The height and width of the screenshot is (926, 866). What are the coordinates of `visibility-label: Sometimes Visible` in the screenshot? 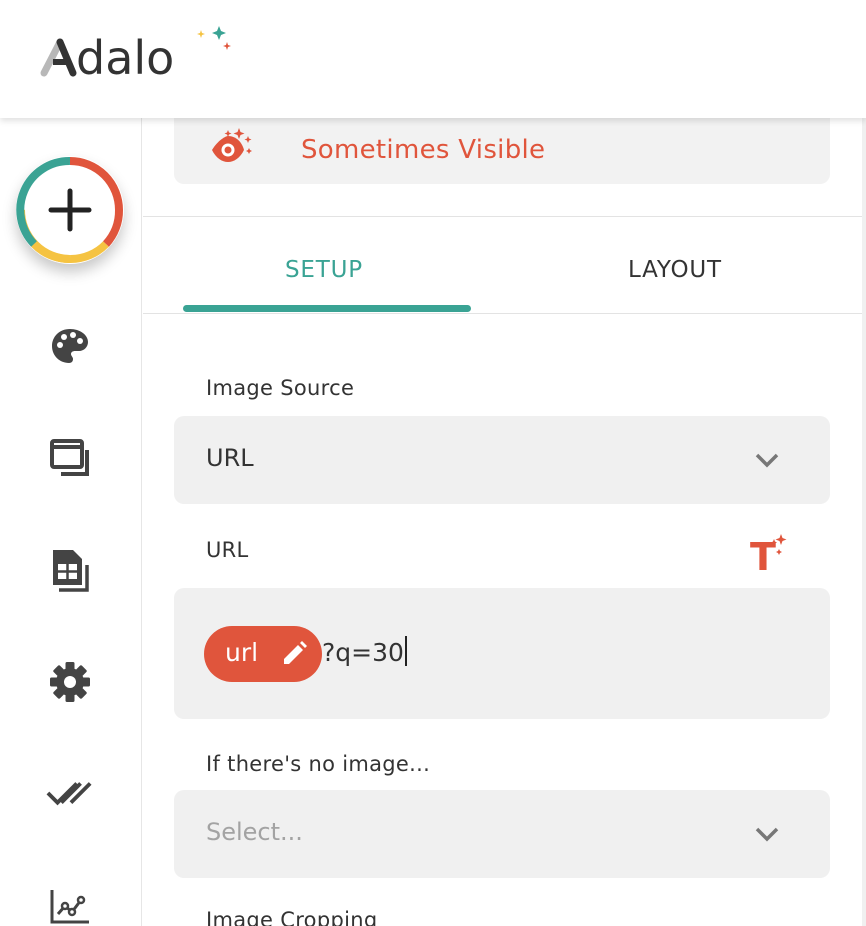 It's located at (423, 150).